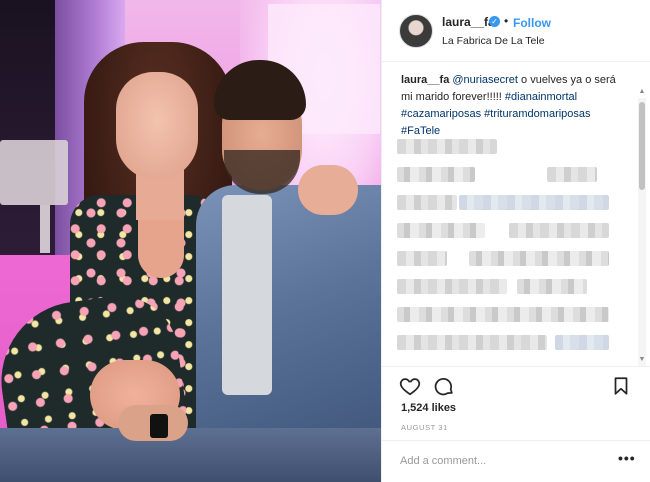  I want to click on comment-bar: •••, so click(516, 461).